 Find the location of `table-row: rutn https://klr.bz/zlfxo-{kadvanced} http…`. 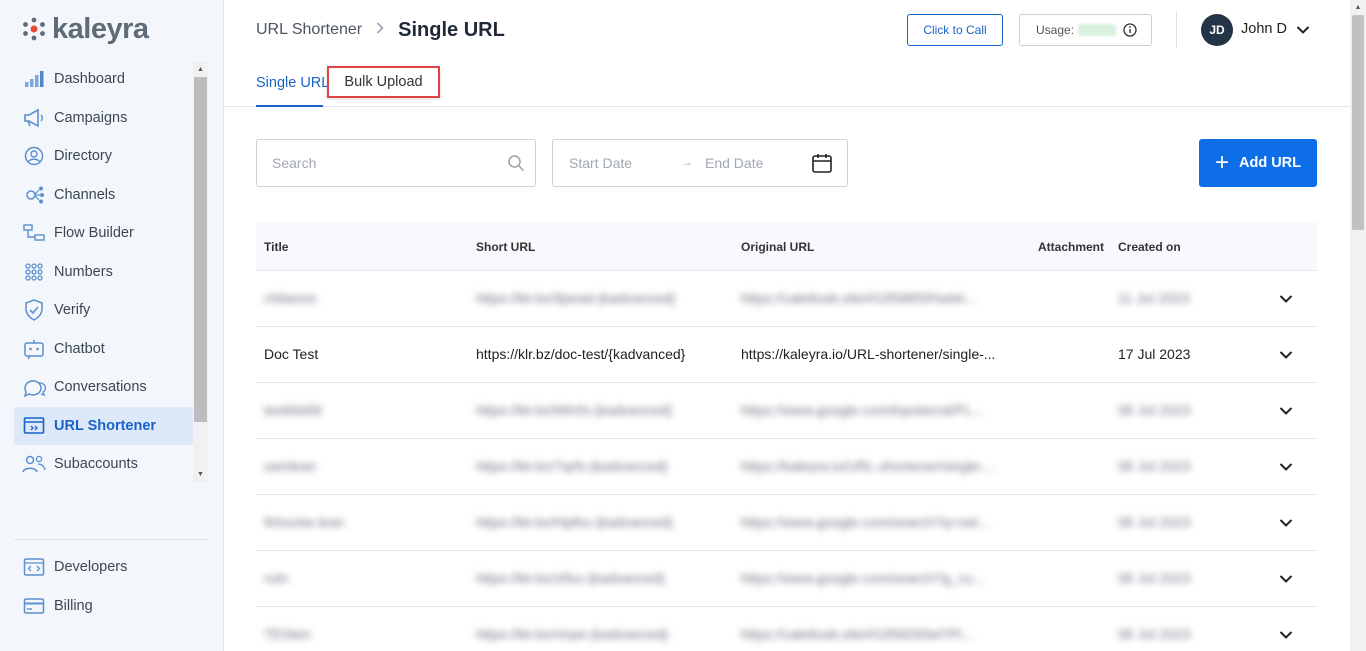

table-row: rutn https://klr.bz/zlfxo-{kadvanced} http… is located at coordinates (786, 579).